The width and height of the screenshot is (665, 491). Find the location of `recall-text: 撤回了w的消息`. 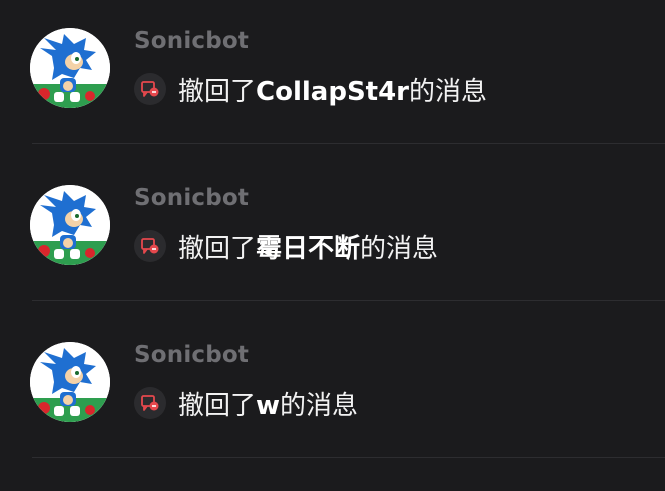

recall-text: 撤回了w的消息 is located at coordinates (268, 403).